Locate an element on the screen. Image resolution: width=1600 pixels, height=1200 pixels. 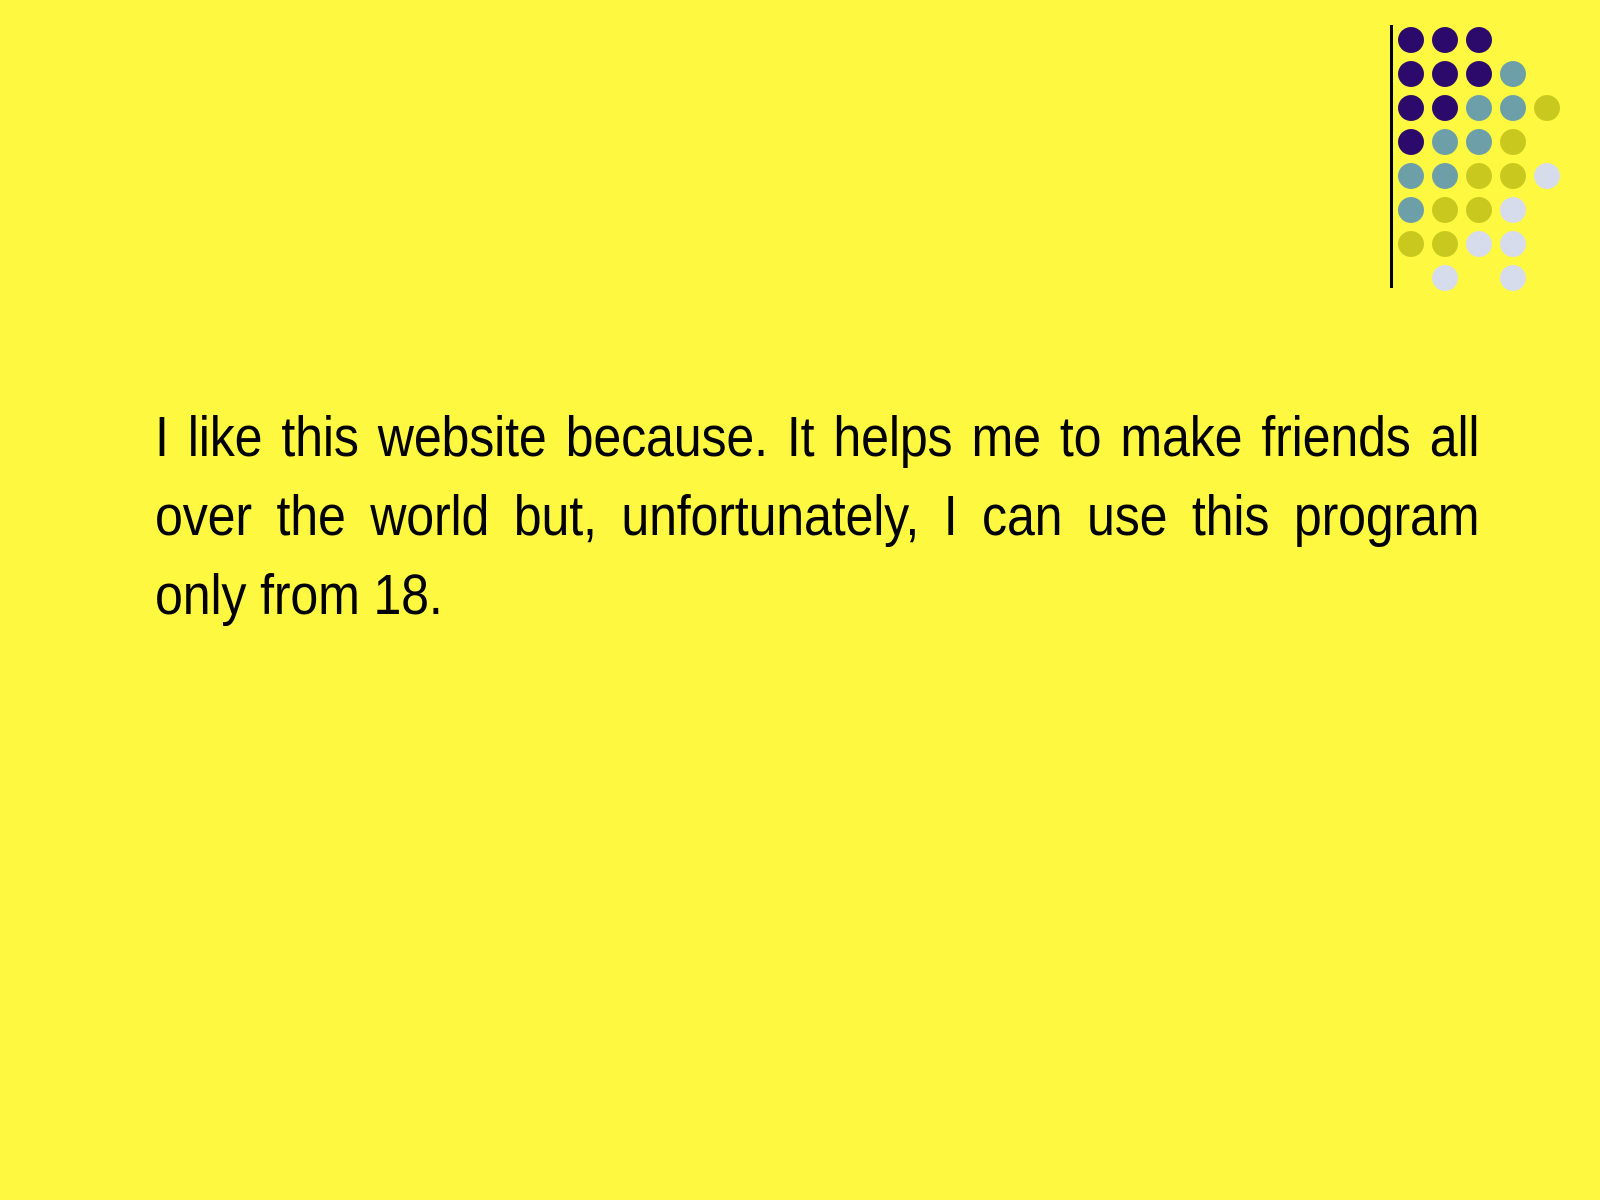
dot-grid-logo is located at coordinates (1490, 150).